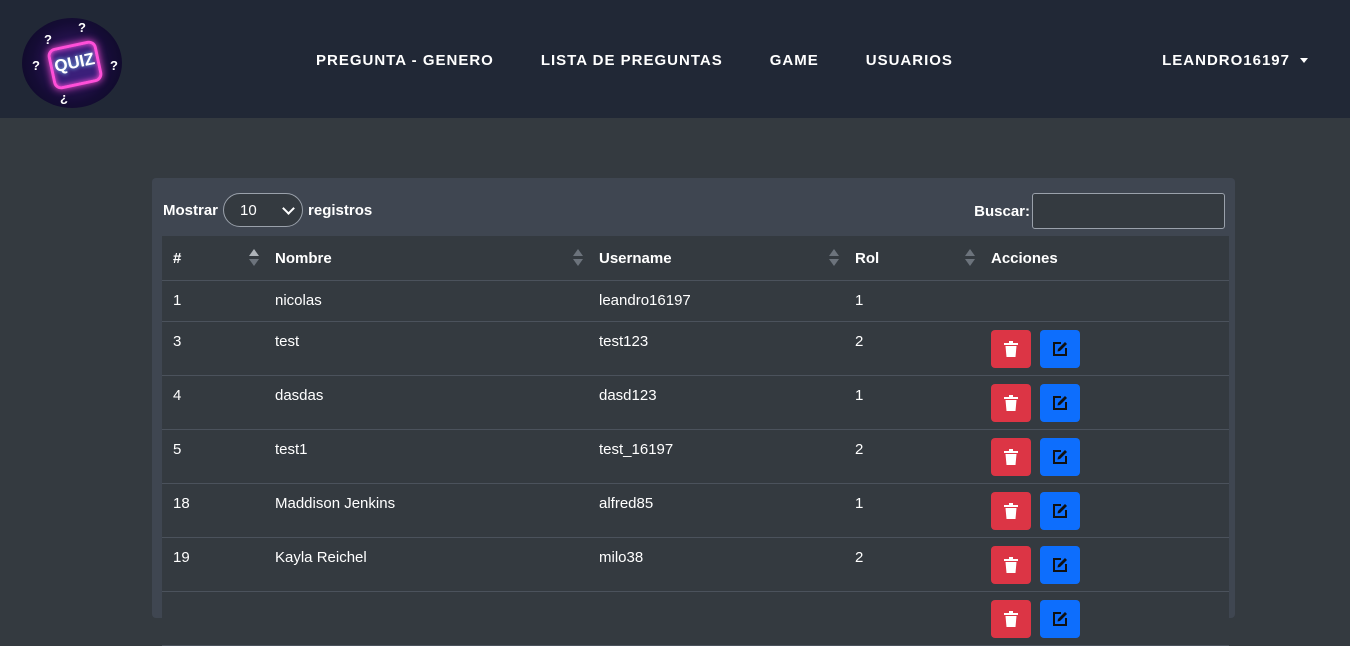  I want to click on question-mark-decoration: ¿, so click(64, 97).